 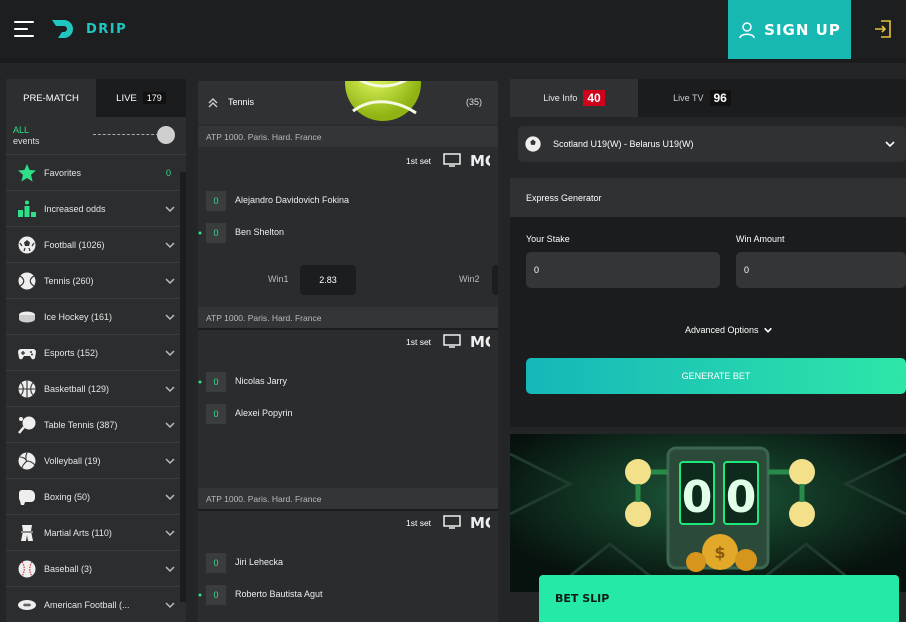 What do you see at coordinates (348, 102) in the screenshot?
I see `sport-header: Tennis (35)` at bounding box center [348, 102].